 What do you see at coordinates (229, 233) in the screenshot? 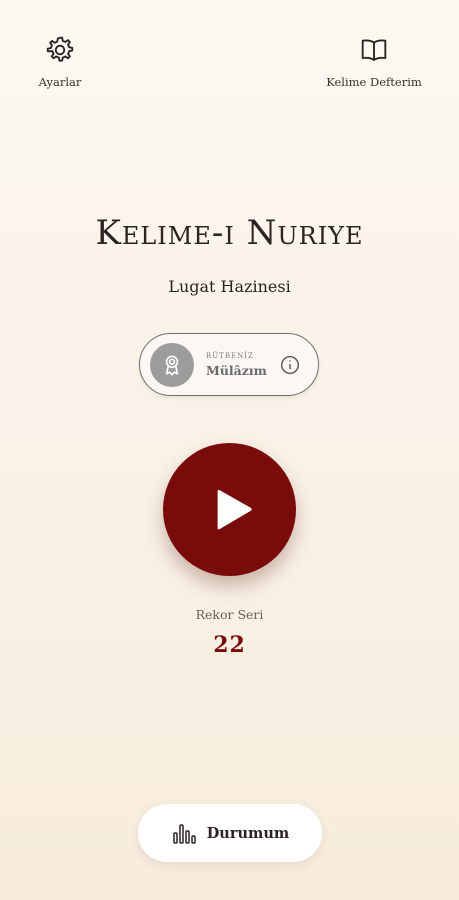
I see `app-title: Kelime-i Nuriye` at bounding box center [229, 233].